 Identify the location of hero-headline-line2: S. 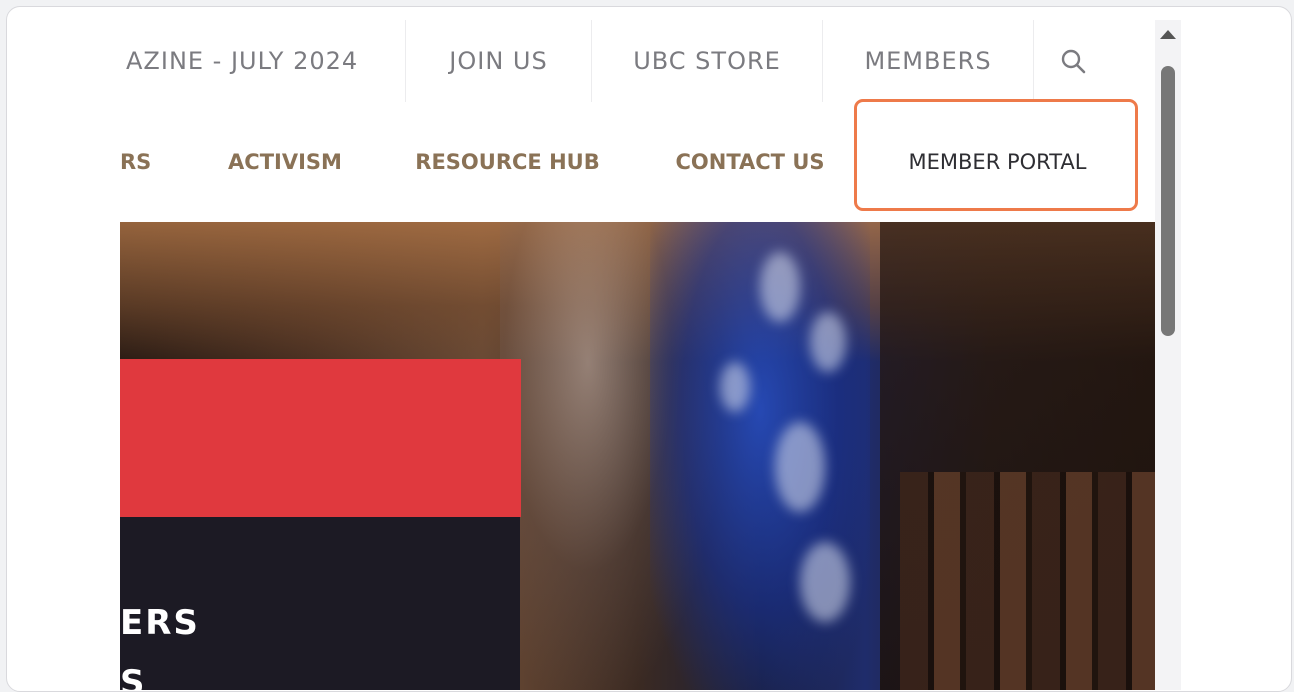
(133, 676).